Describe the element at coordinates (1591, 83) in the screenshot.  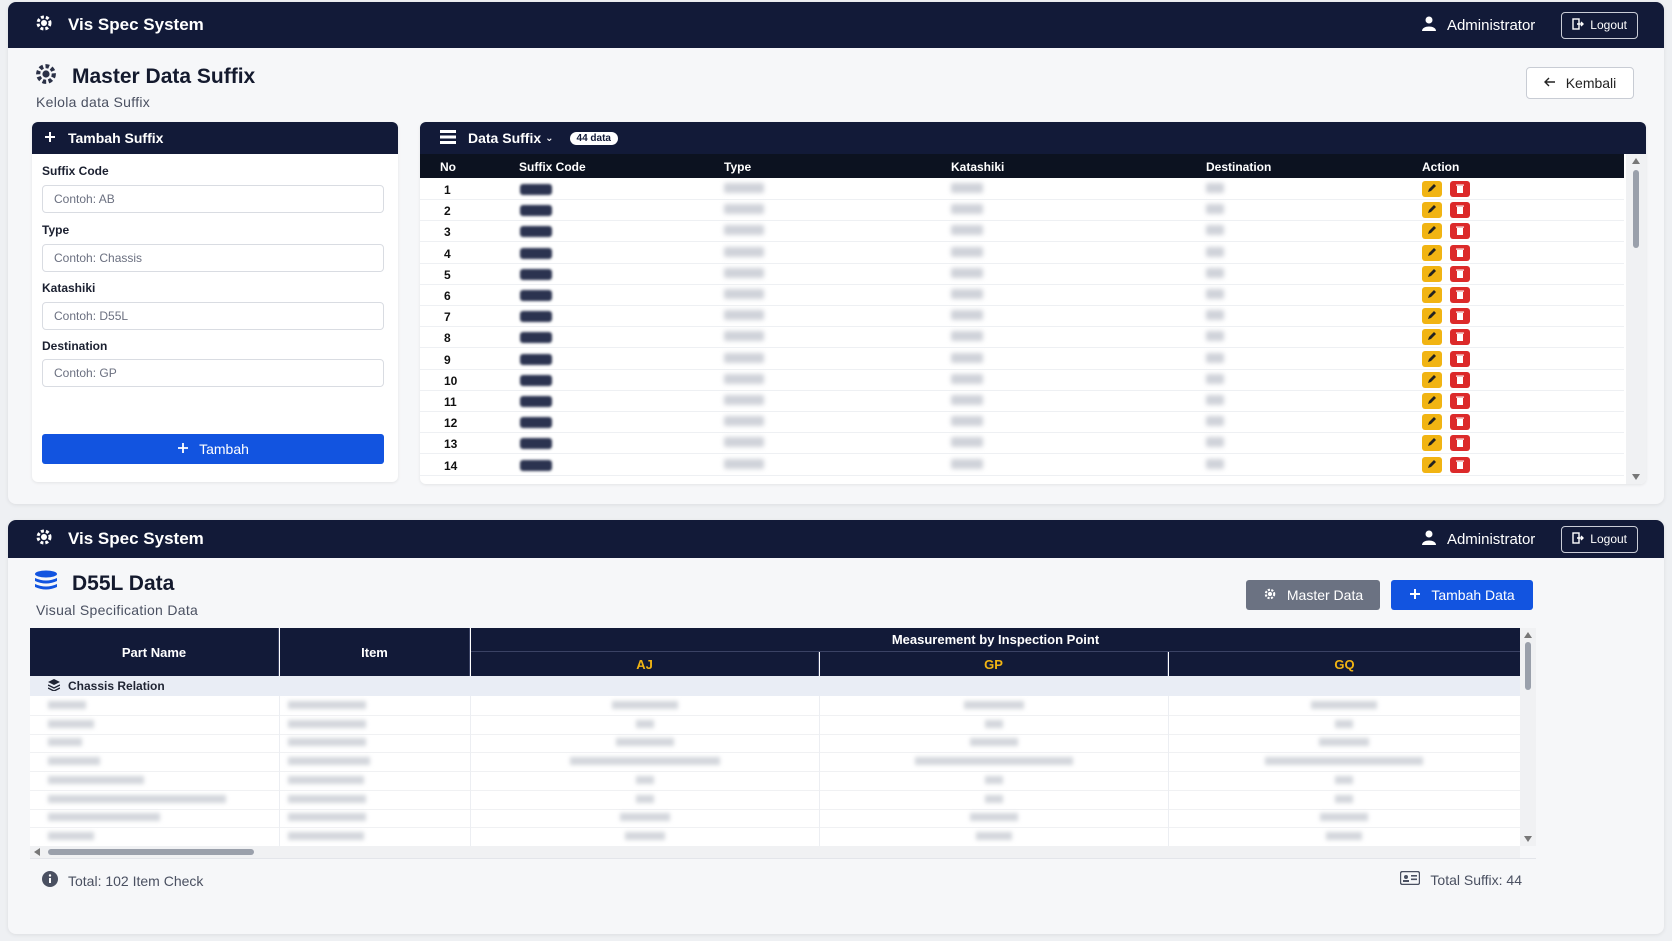
I see `back-label: Kembali` at that location.